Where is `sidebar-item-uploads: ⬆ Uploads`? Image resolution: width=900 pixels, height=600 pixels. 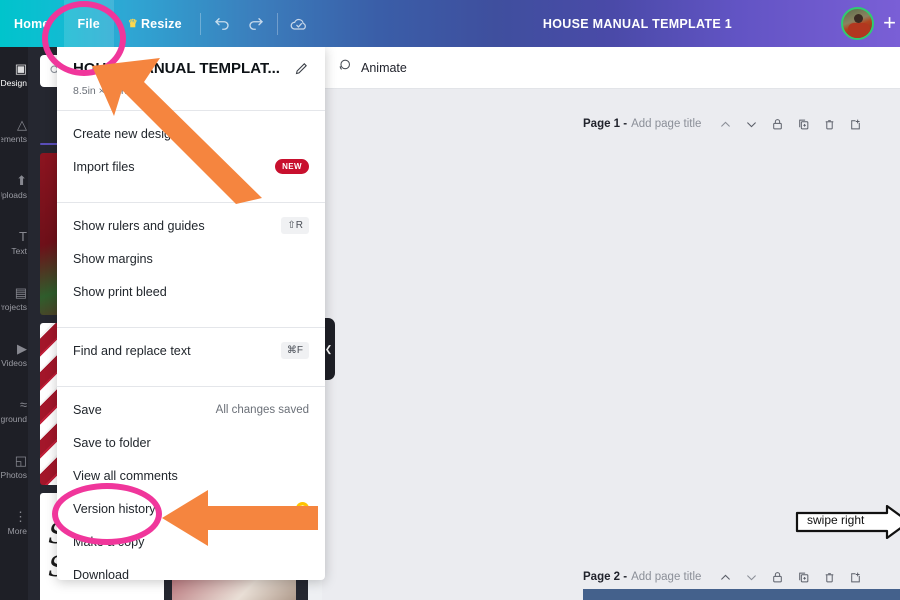
sidebar-item-uploads: ⬆ Uploads is located at coordinates (14, 187).